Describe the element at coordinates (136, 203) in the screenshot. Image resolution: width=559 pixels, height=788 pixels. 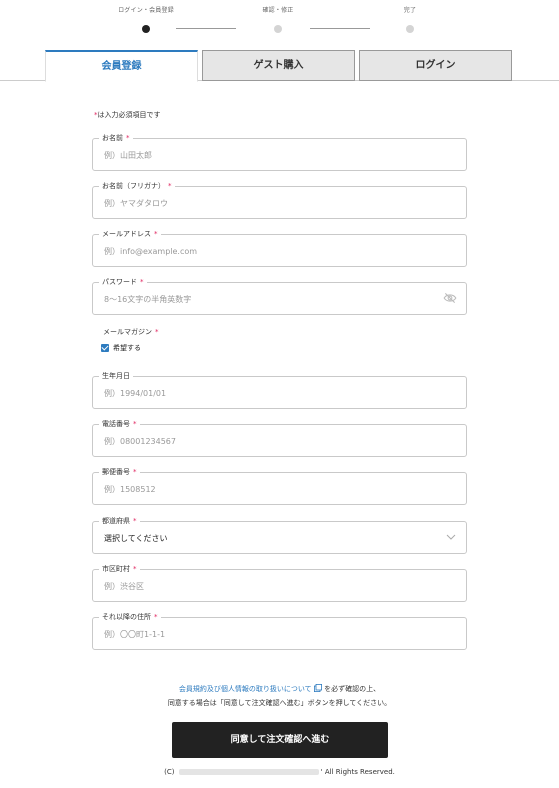
I see `furigana-placeholder: 例）ヤマダタロウ` at that location.